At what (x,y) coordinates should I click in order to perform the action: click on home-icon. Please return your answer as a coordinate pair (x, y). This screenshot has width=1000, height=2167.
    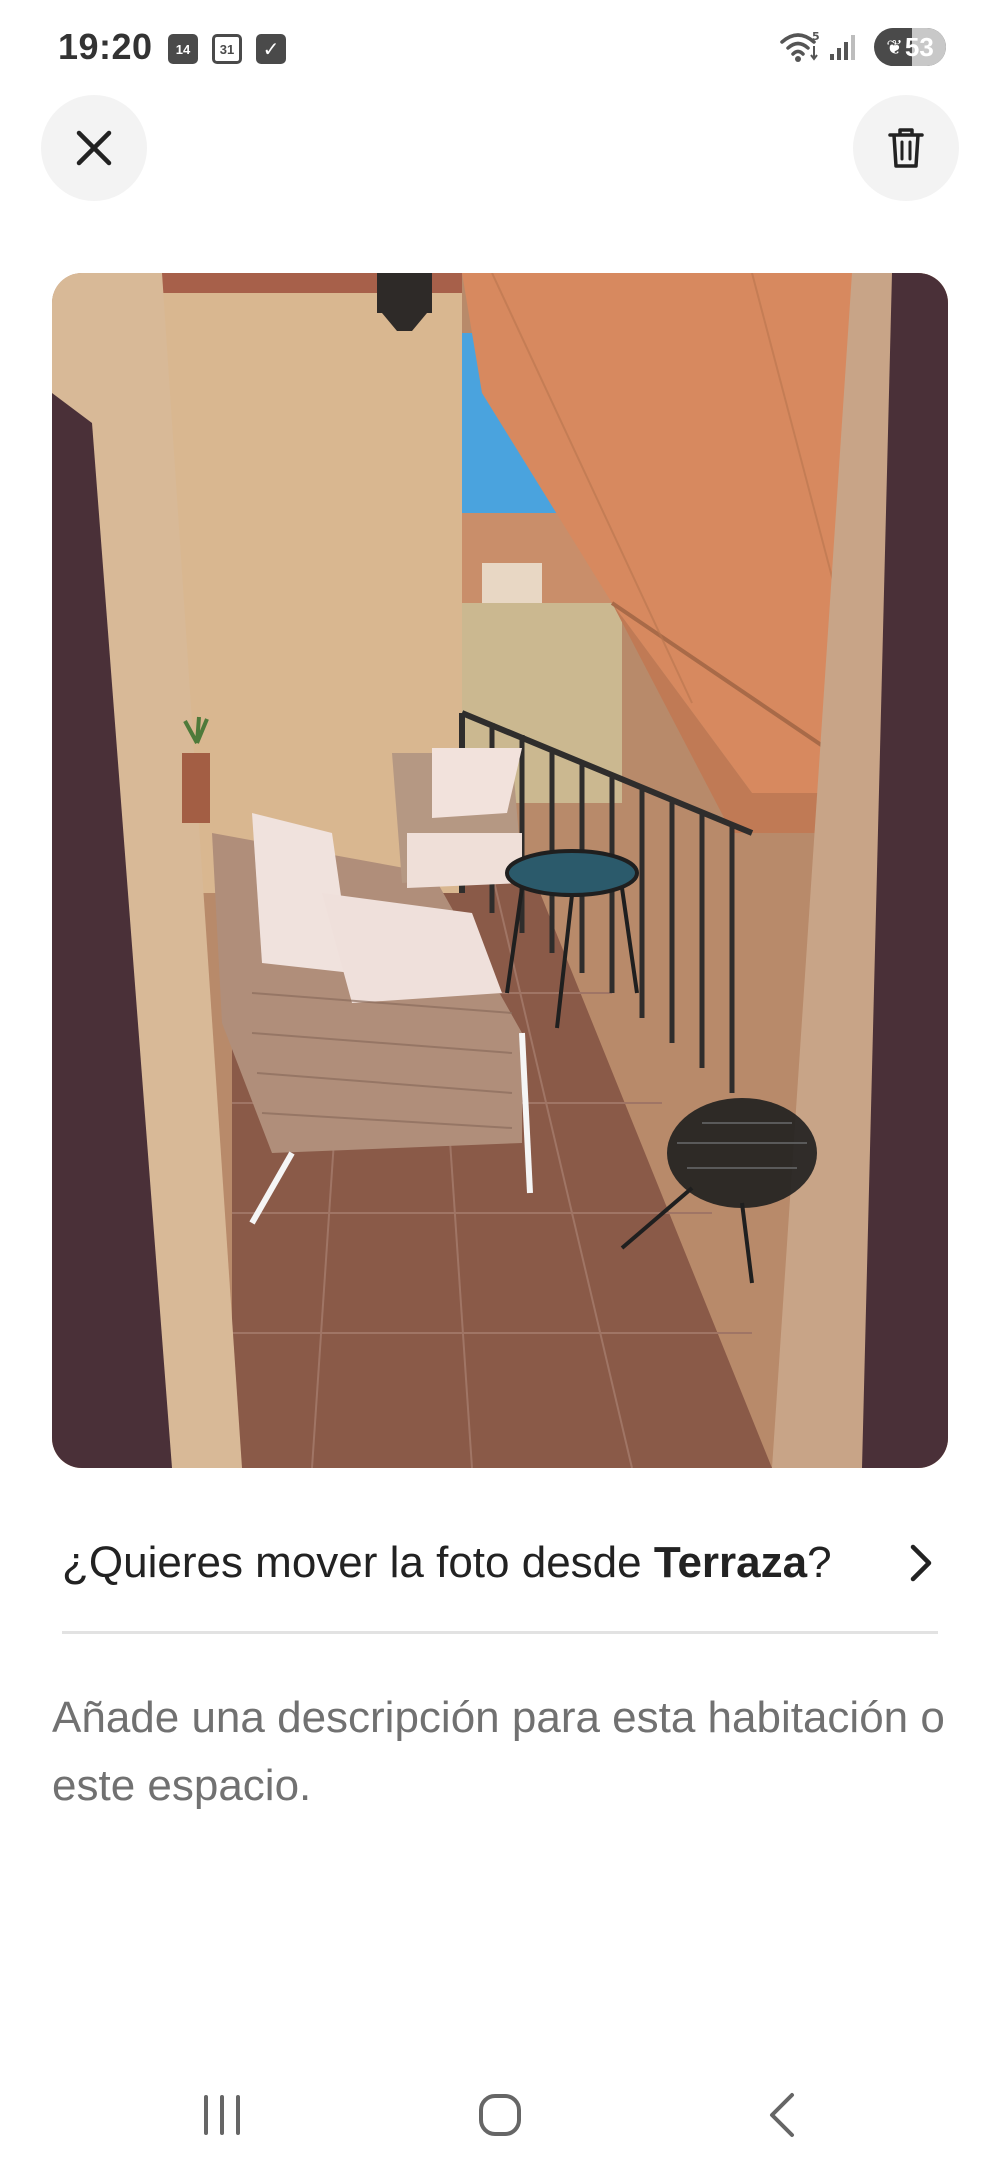
    Looking at the image, I should click on (500, 2115).